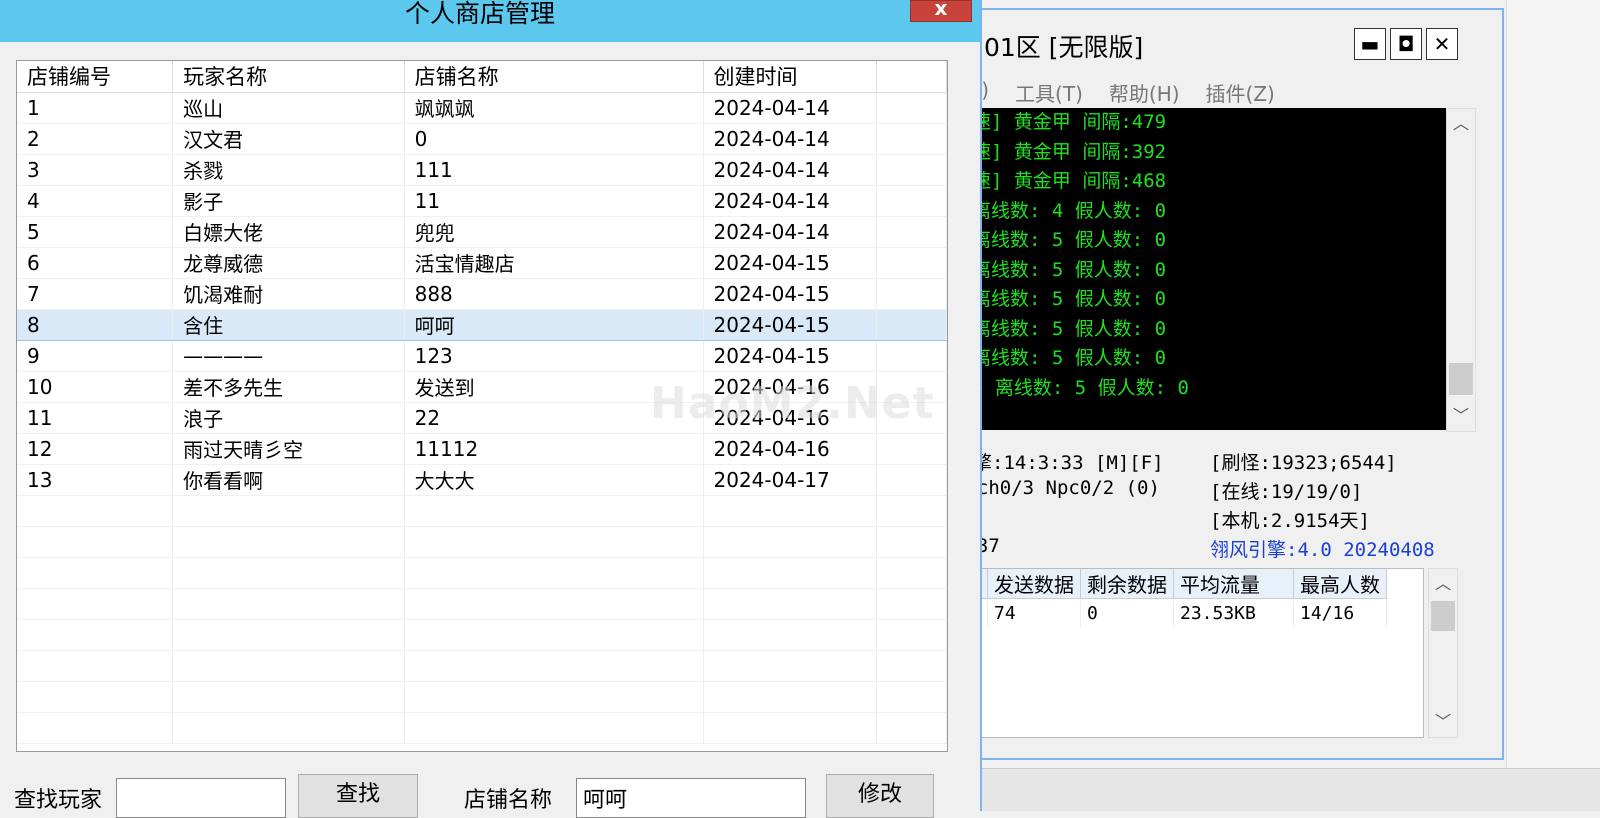  I want to click on local-uptime: [本机:2.9154天], so click(1290, 521).